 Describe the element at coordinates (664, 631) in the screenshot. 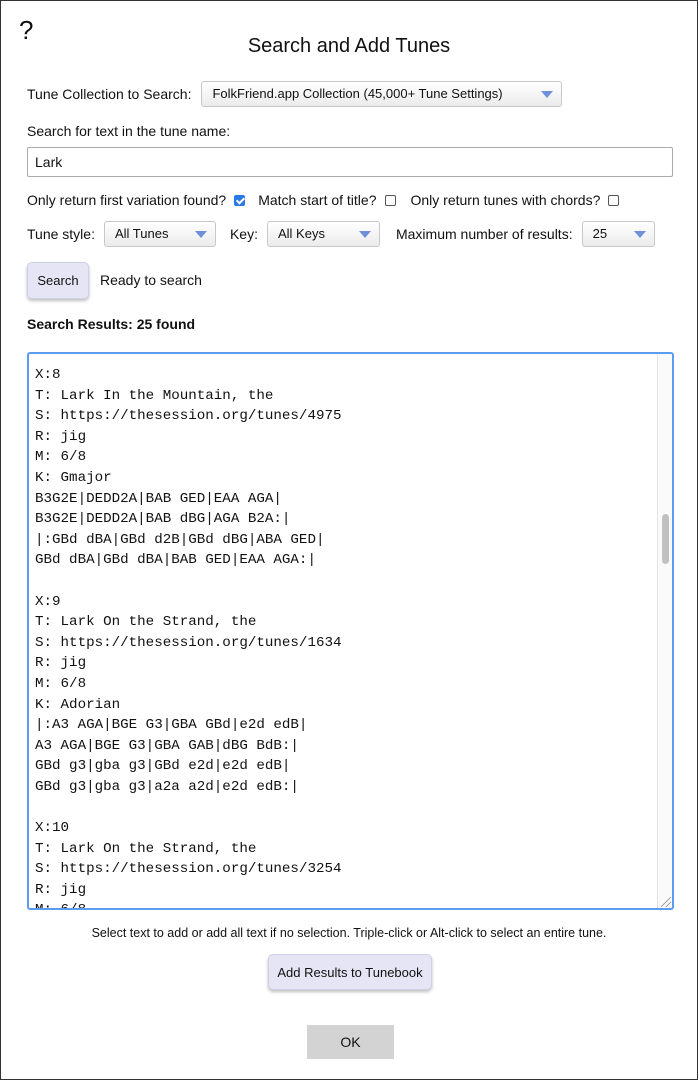

I see `results-scrollbar` at that location.